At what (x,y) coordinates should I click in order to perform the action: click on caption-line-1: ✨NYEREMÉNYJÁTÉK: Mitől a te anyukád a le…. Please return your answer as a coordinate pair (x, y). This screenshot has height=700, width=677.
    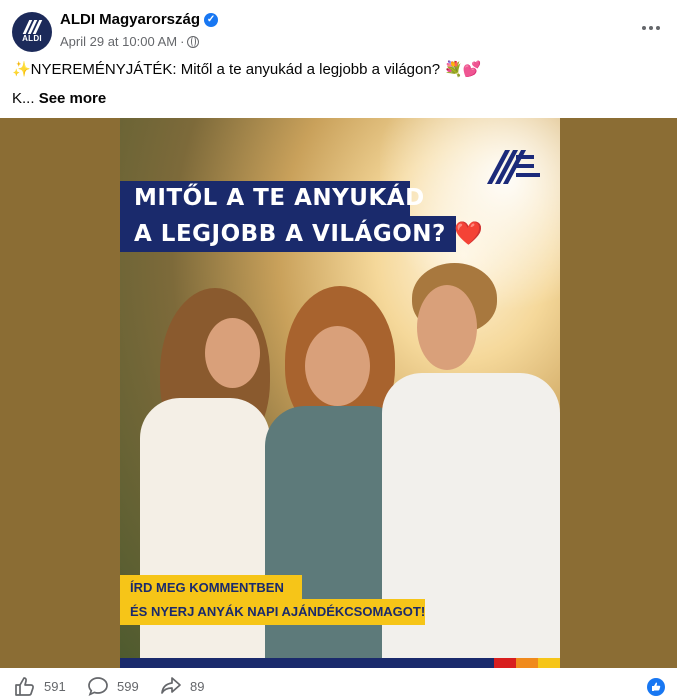
    Looking at the image, I should click on (247, 69).